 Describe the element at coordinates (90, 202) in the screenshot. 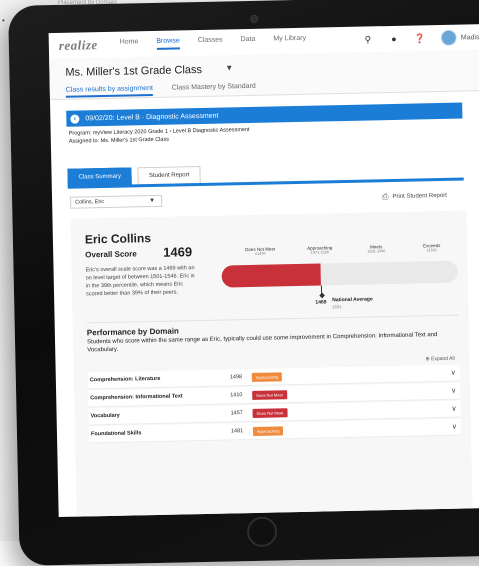

I see `student-select-value: Collins, Eric` at that location.